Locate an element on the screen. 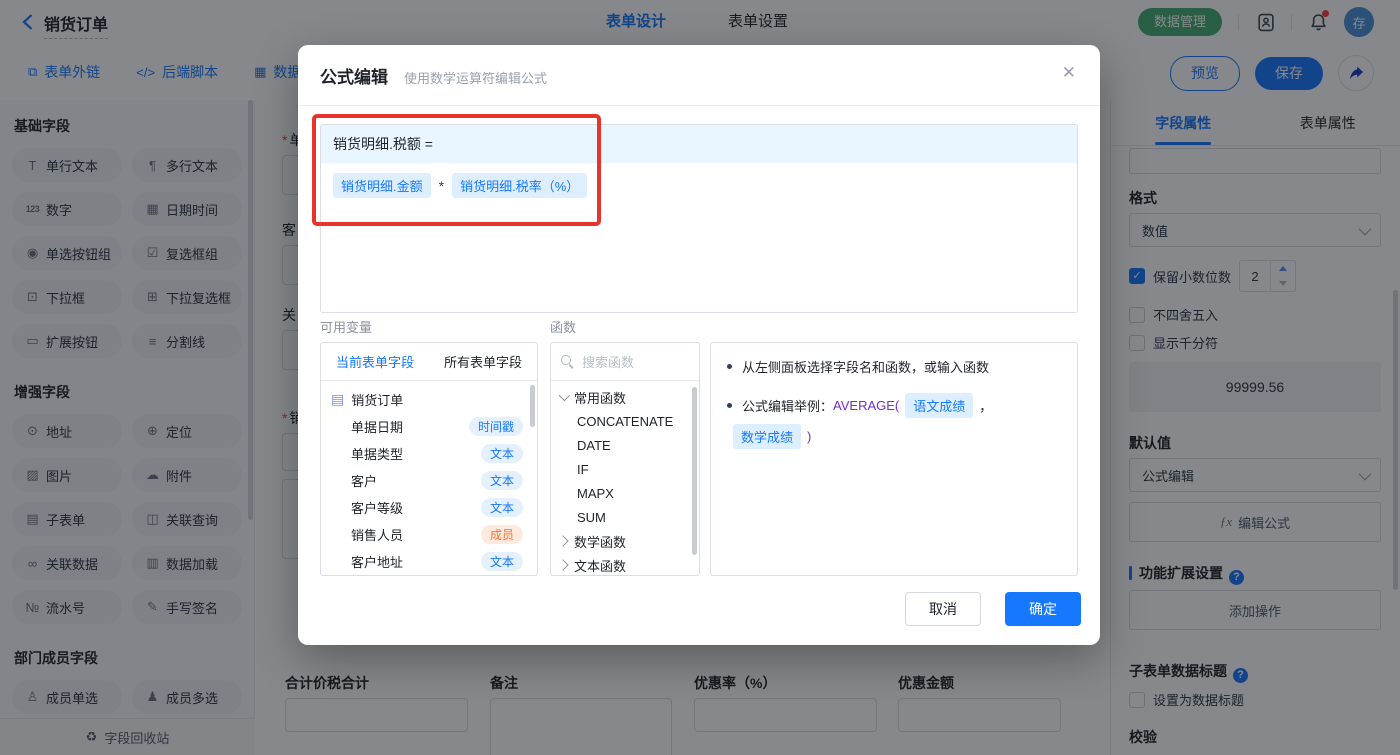  function-search-input: 搜索函数 is located at coordinates (625, 362).